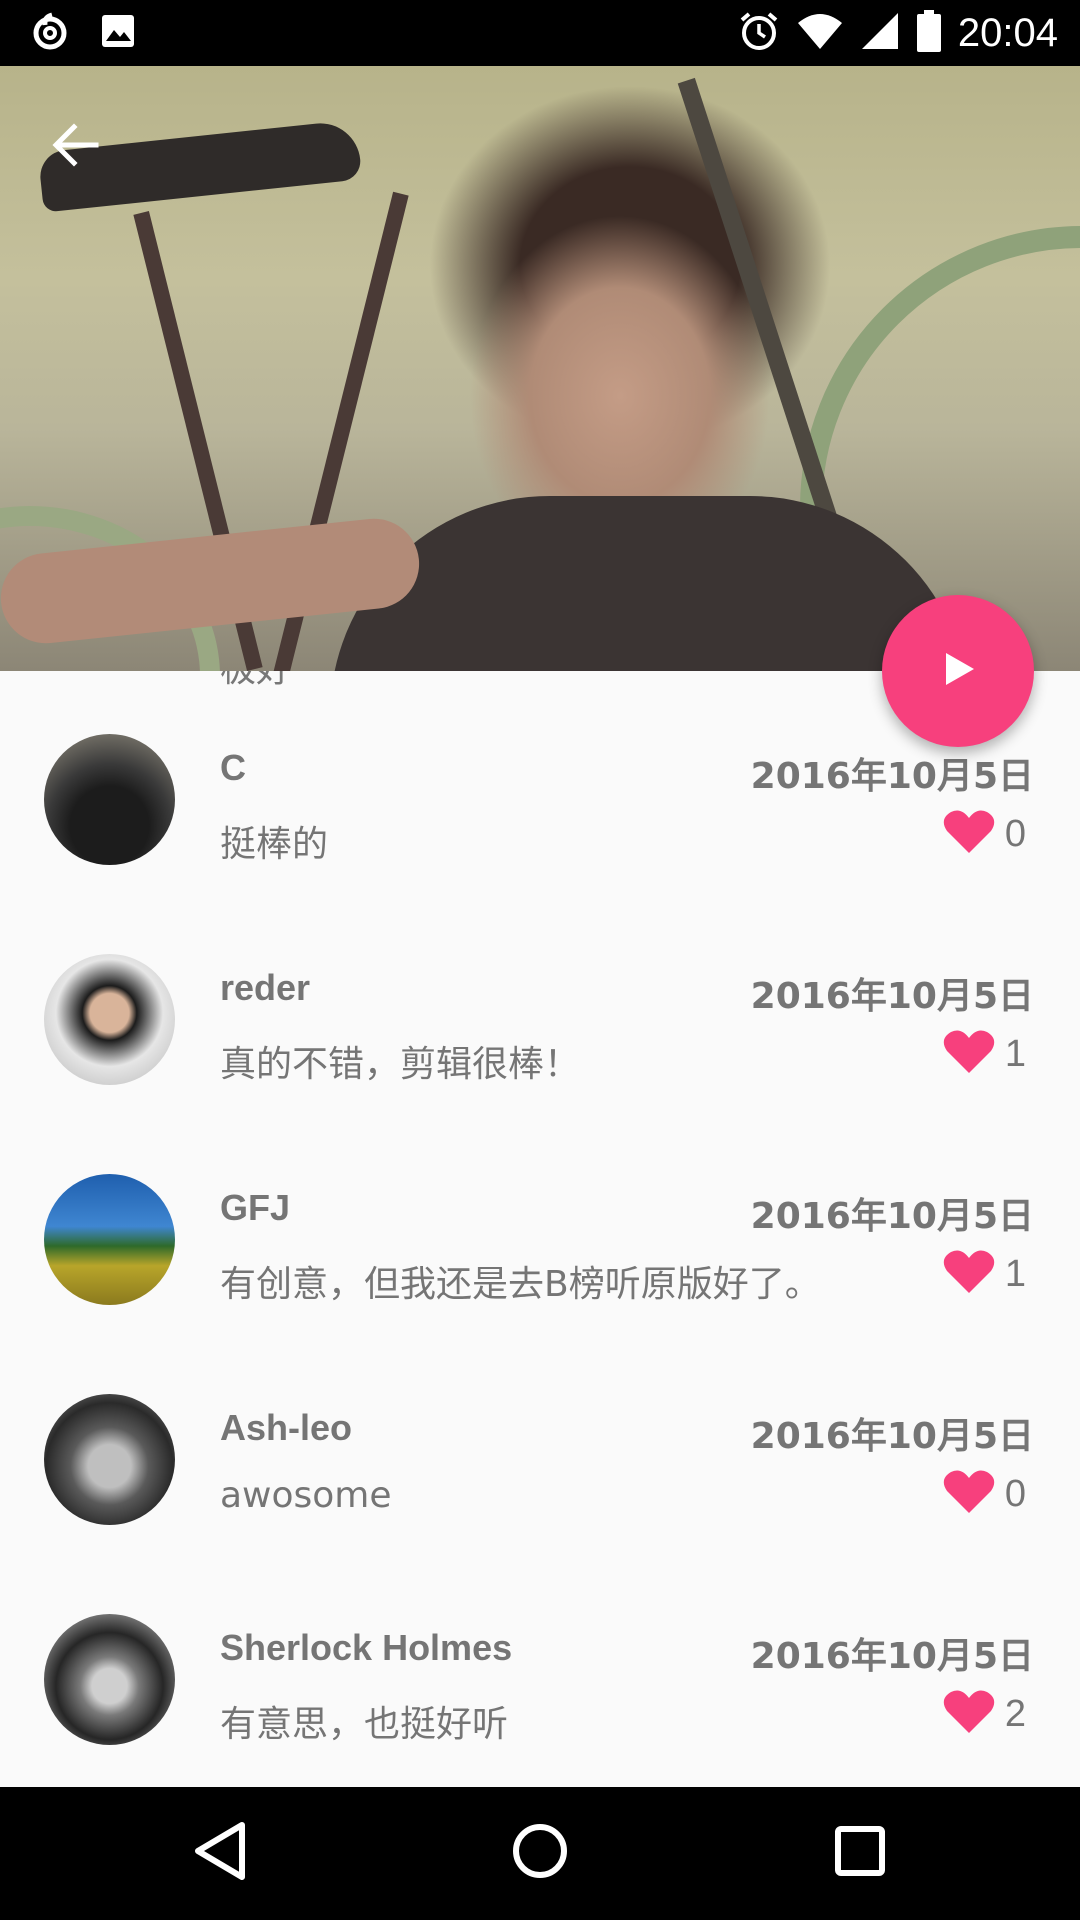 This screenshot has height=1920, width=1080. I want to click on comment-row: reder 2016年10月5日 真的不错，剪辑很棒！ 1, so click(540, 1057).